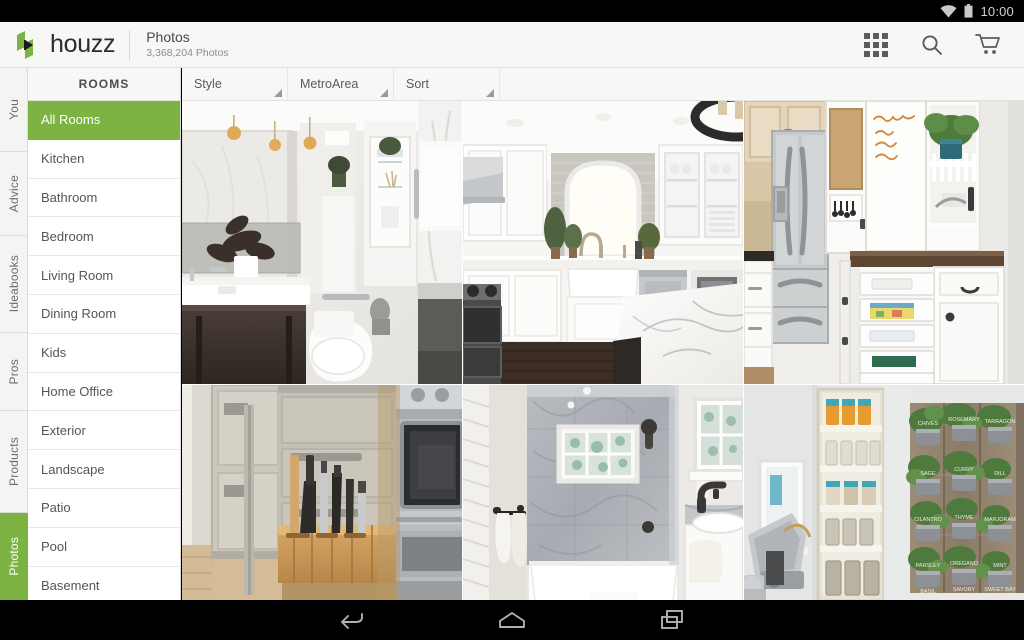 The image size is (1024, 640). I want to click on room-item-exterior: Exterior, so click(104, 431).